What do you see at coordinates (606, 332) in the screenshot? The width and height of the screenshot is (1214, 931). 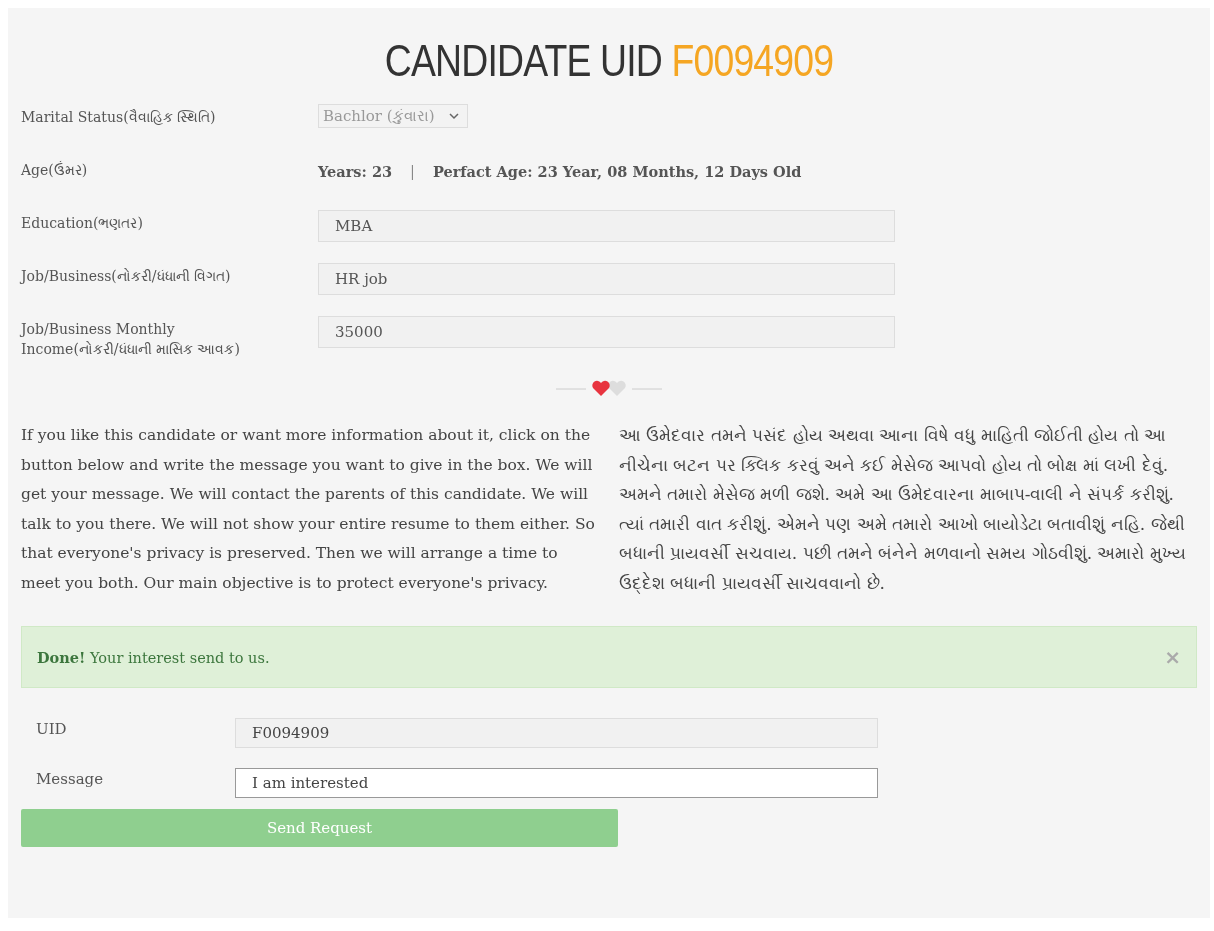 I see `readonly-field: 35000` at bounding box center [606, 332].